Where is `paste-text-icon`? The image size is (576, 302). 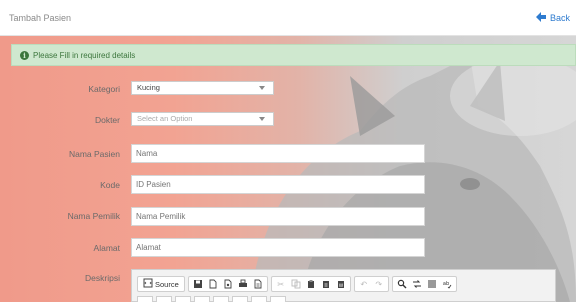
paste-text-icon is located at coordinates (326, 284).